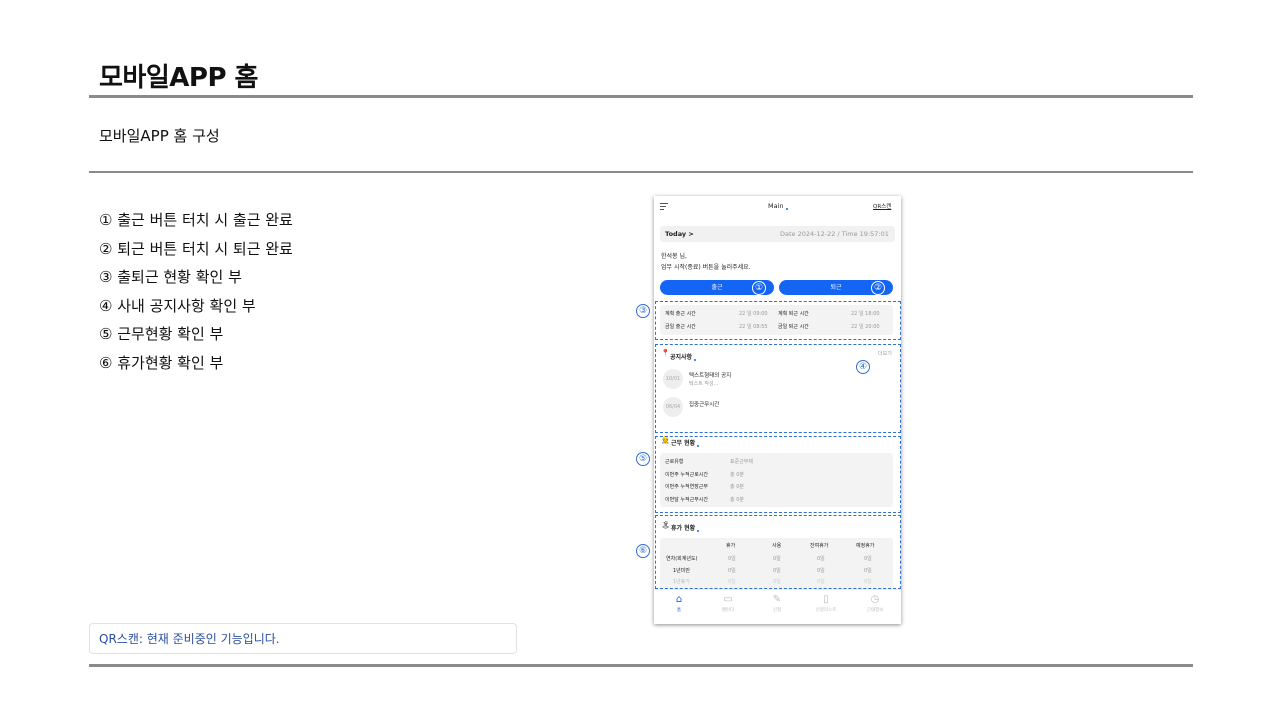 This screenshot has width=1280, height=720. What do you see at coordinates (878, 288) in the screenshot?
I see `callout-2: ②` at bounding box center [878, 288].